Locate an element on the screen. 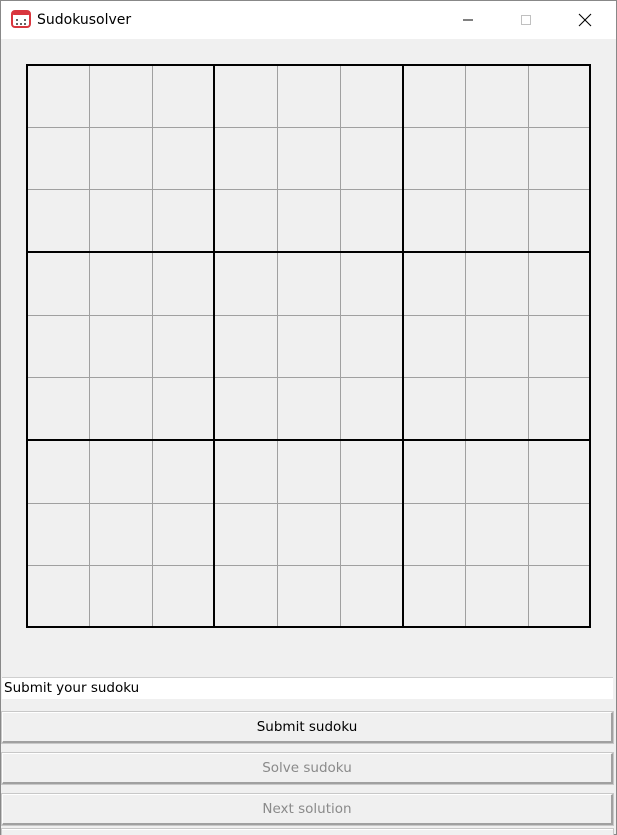 This screenshot has height=835, width=617. close-icon is located at coordinates (585, 20).